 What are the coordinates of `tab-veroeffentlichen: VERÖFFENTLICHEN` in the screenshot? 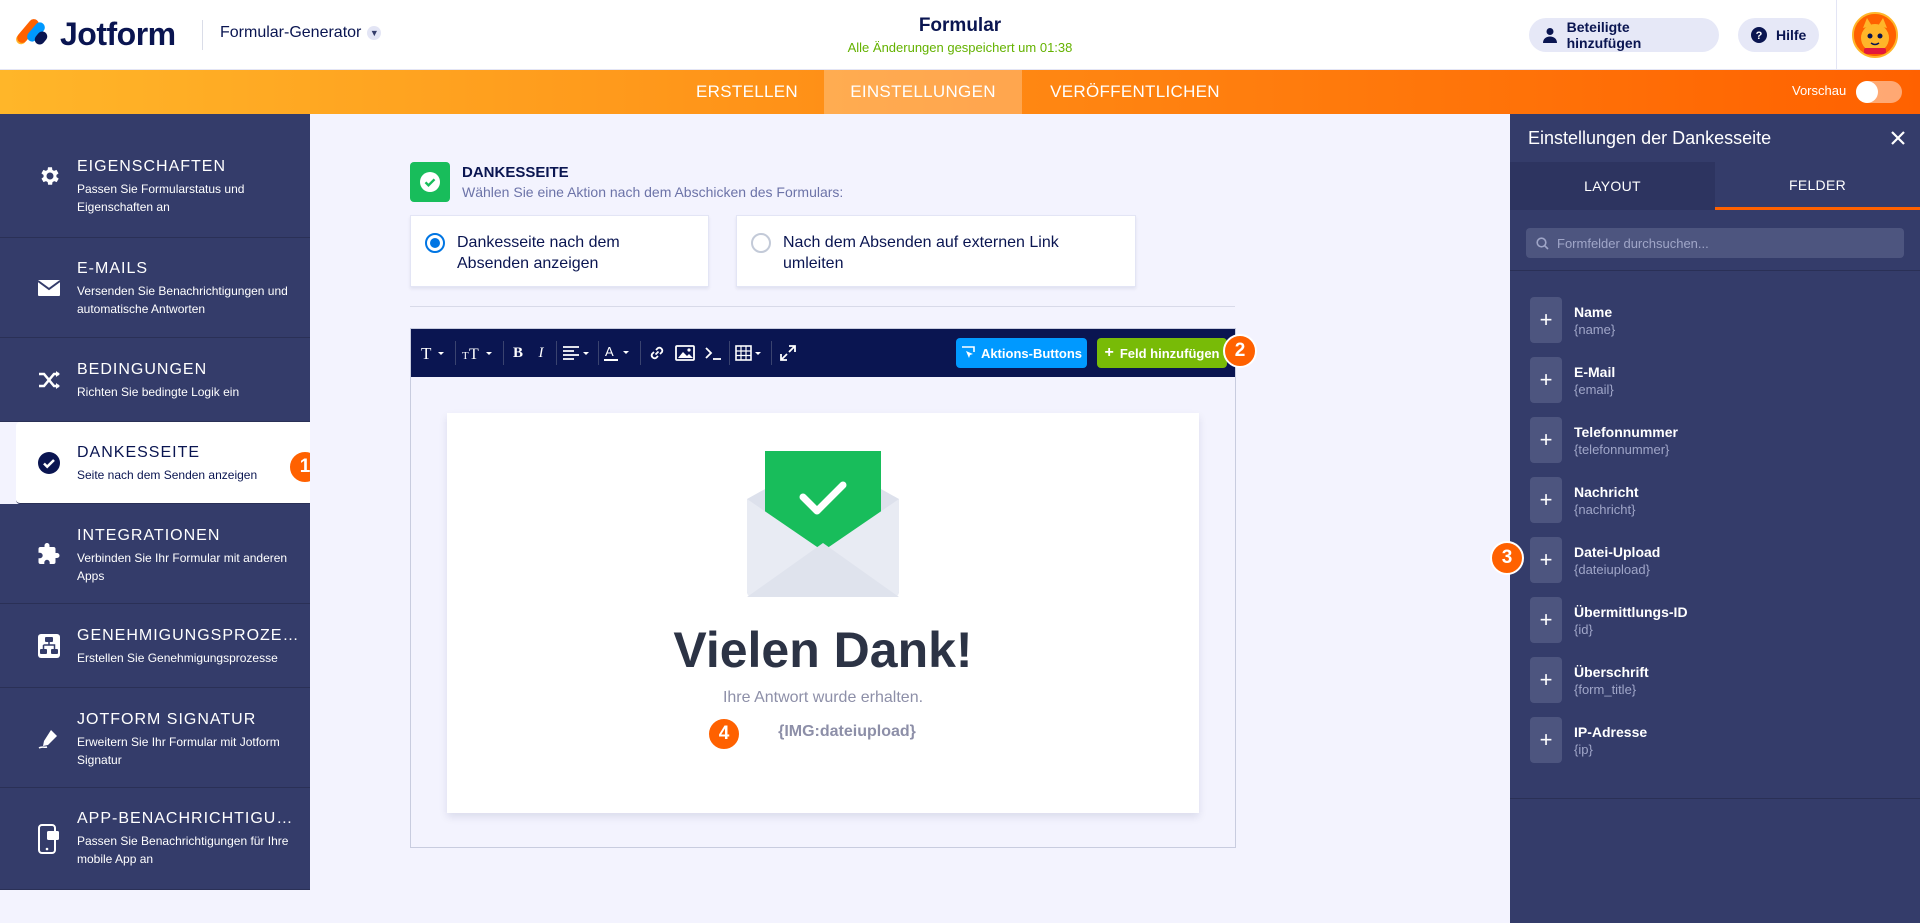 It's located at (1135, 92).